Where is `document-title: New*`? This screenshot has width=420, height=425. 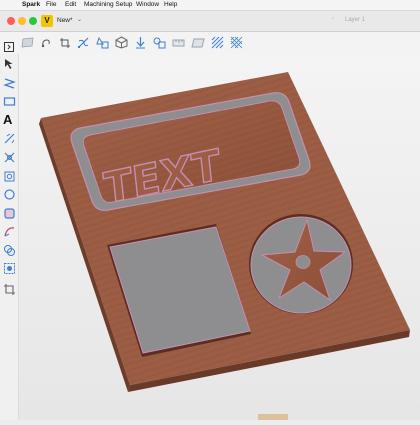 document-title: New* is located at coordinates (65, 20).